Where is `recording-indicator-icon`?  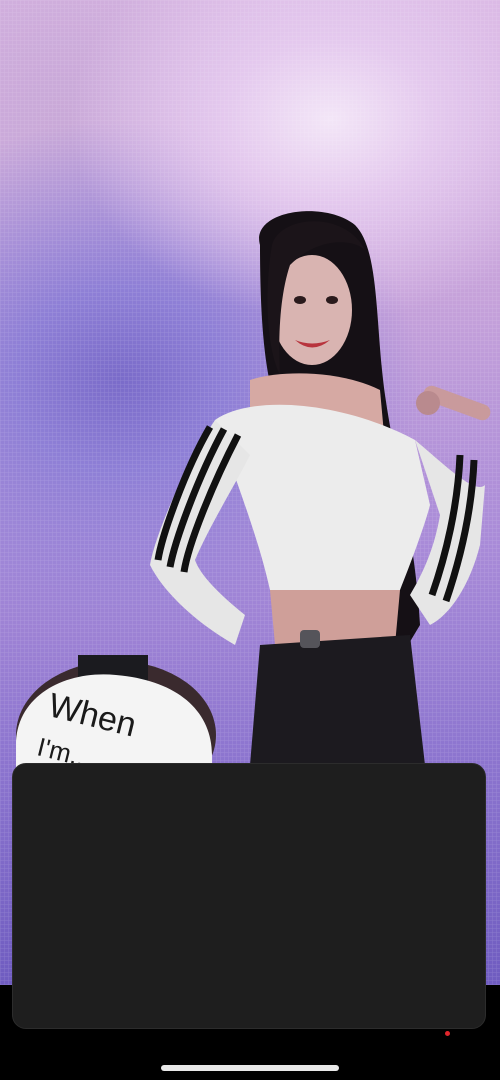
recording-indicator-icon is located at coordinates (447, 1033).